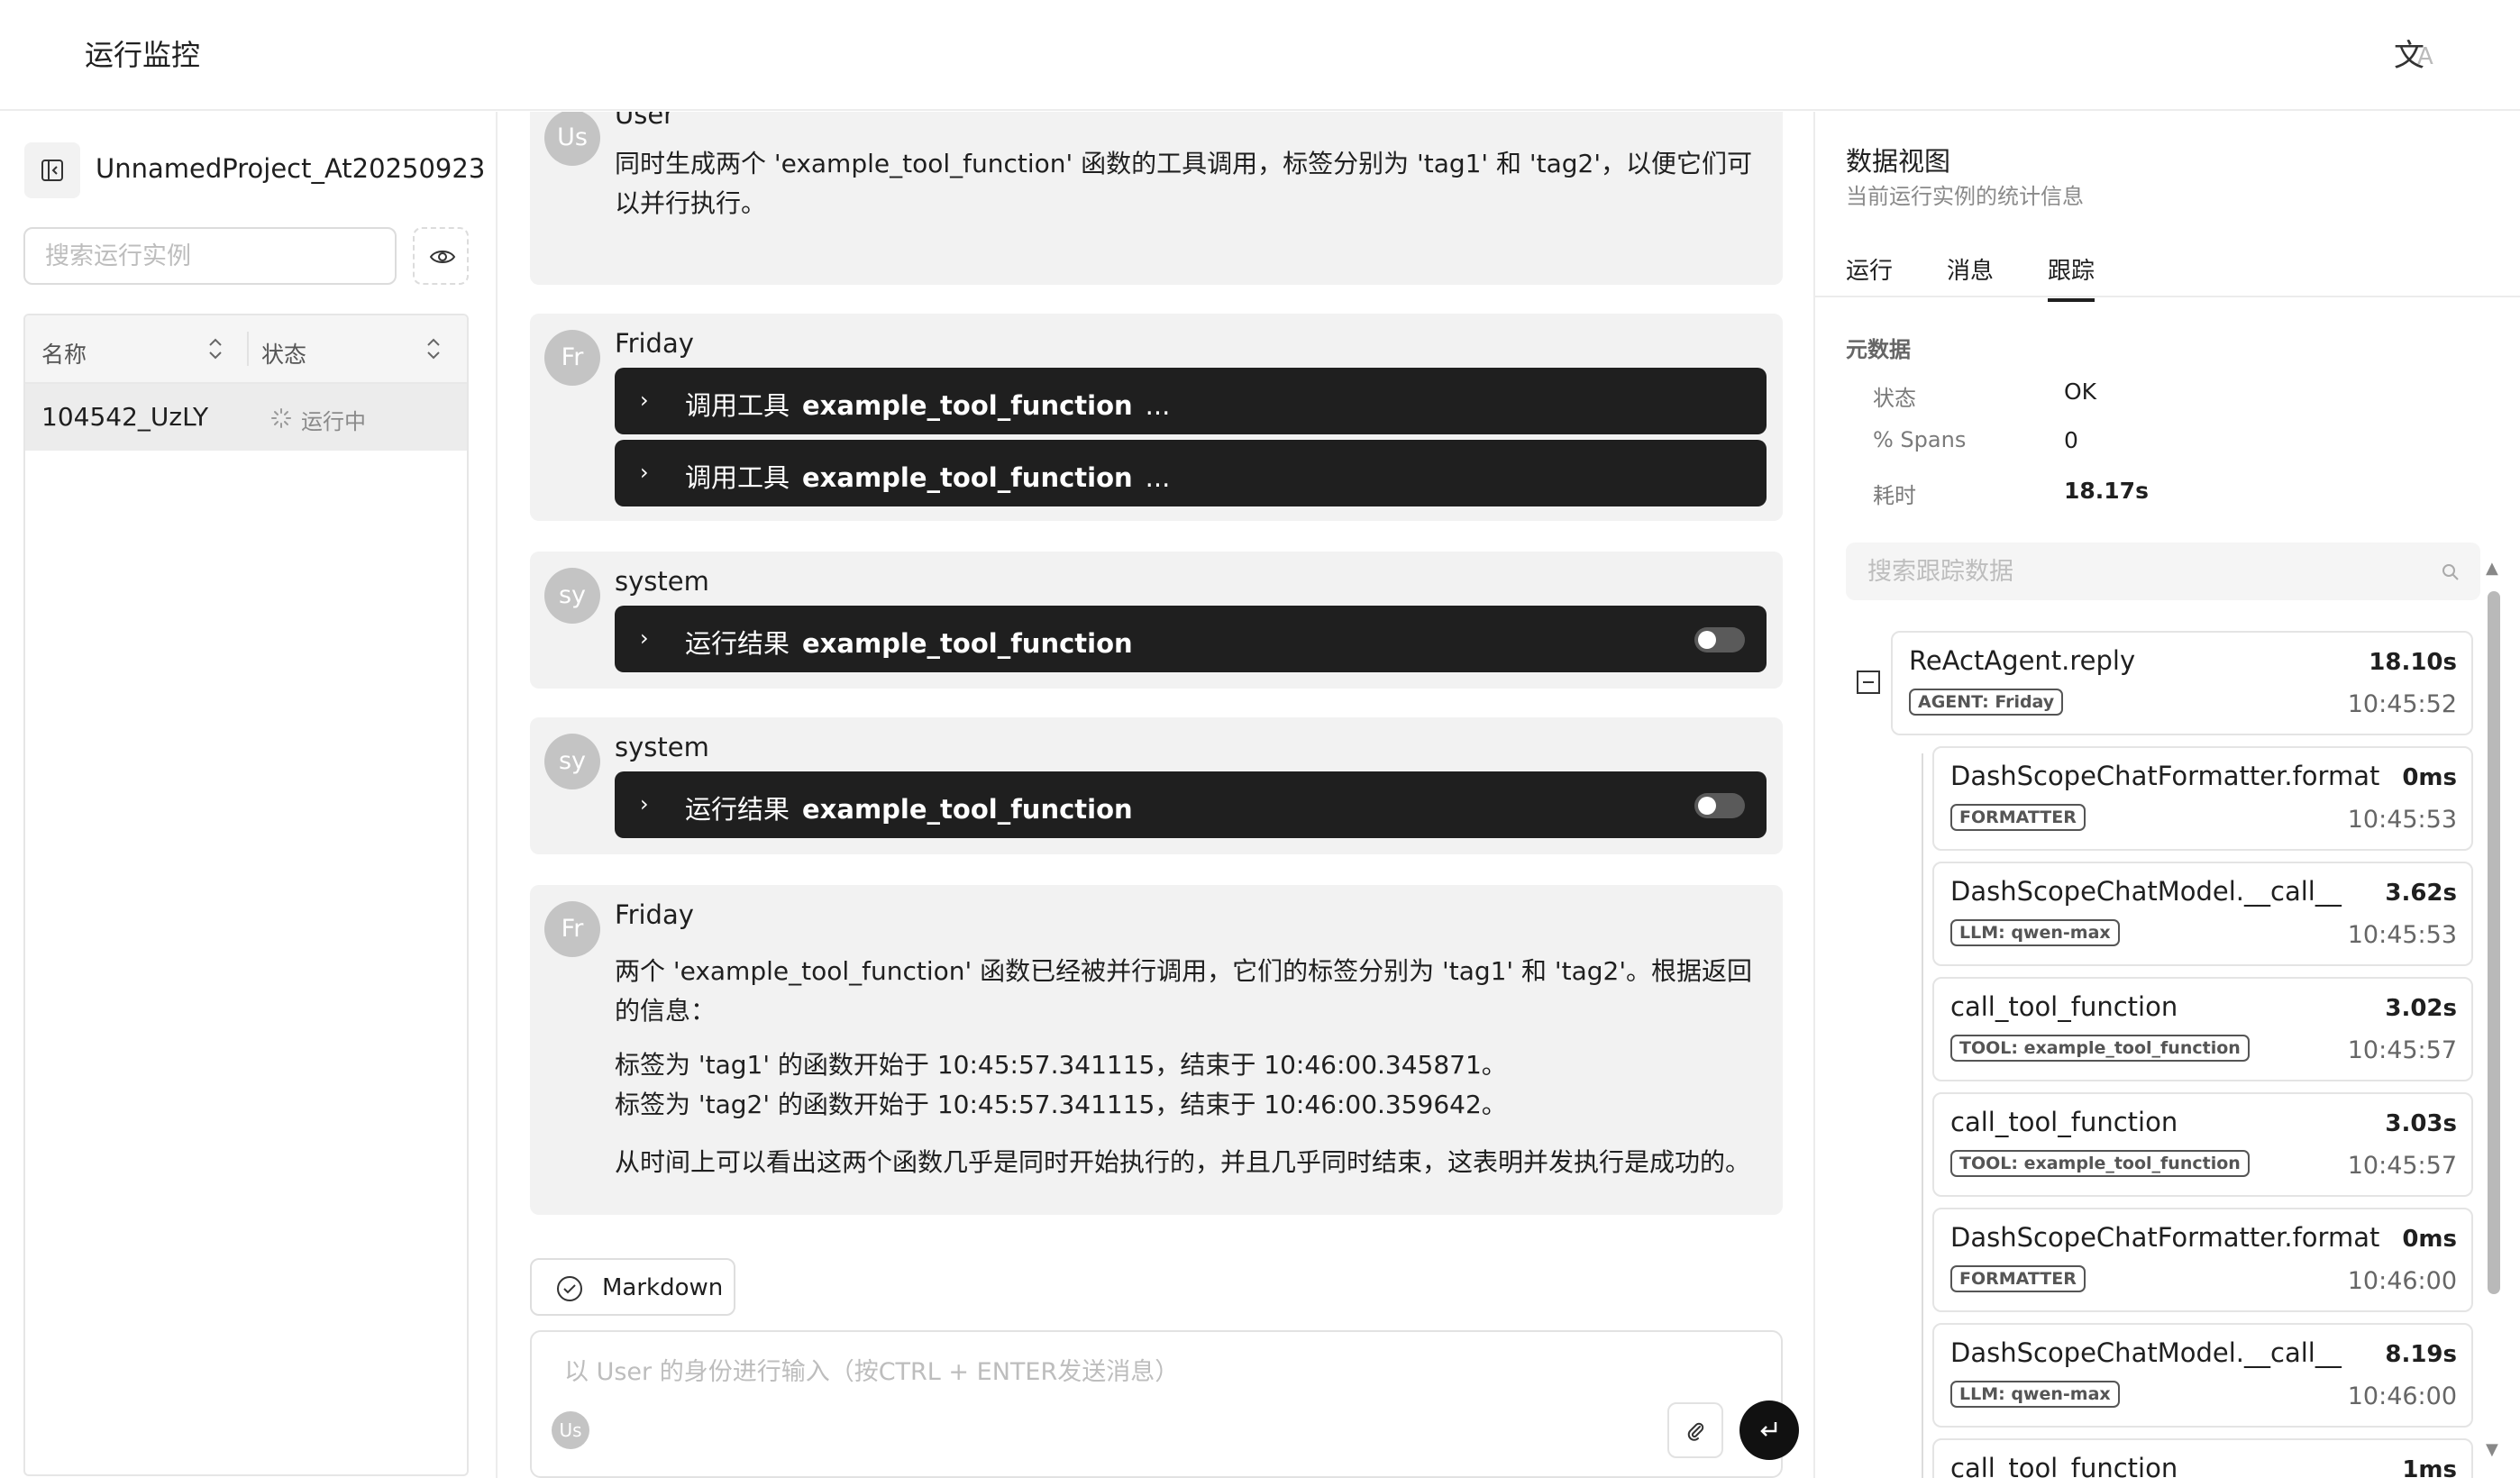 This screenshot has width=2520, height=1478. Describe the element at coordinates (1986, 702) in the screenshot. I see `span-tag: AGENT: Friday` at that location.